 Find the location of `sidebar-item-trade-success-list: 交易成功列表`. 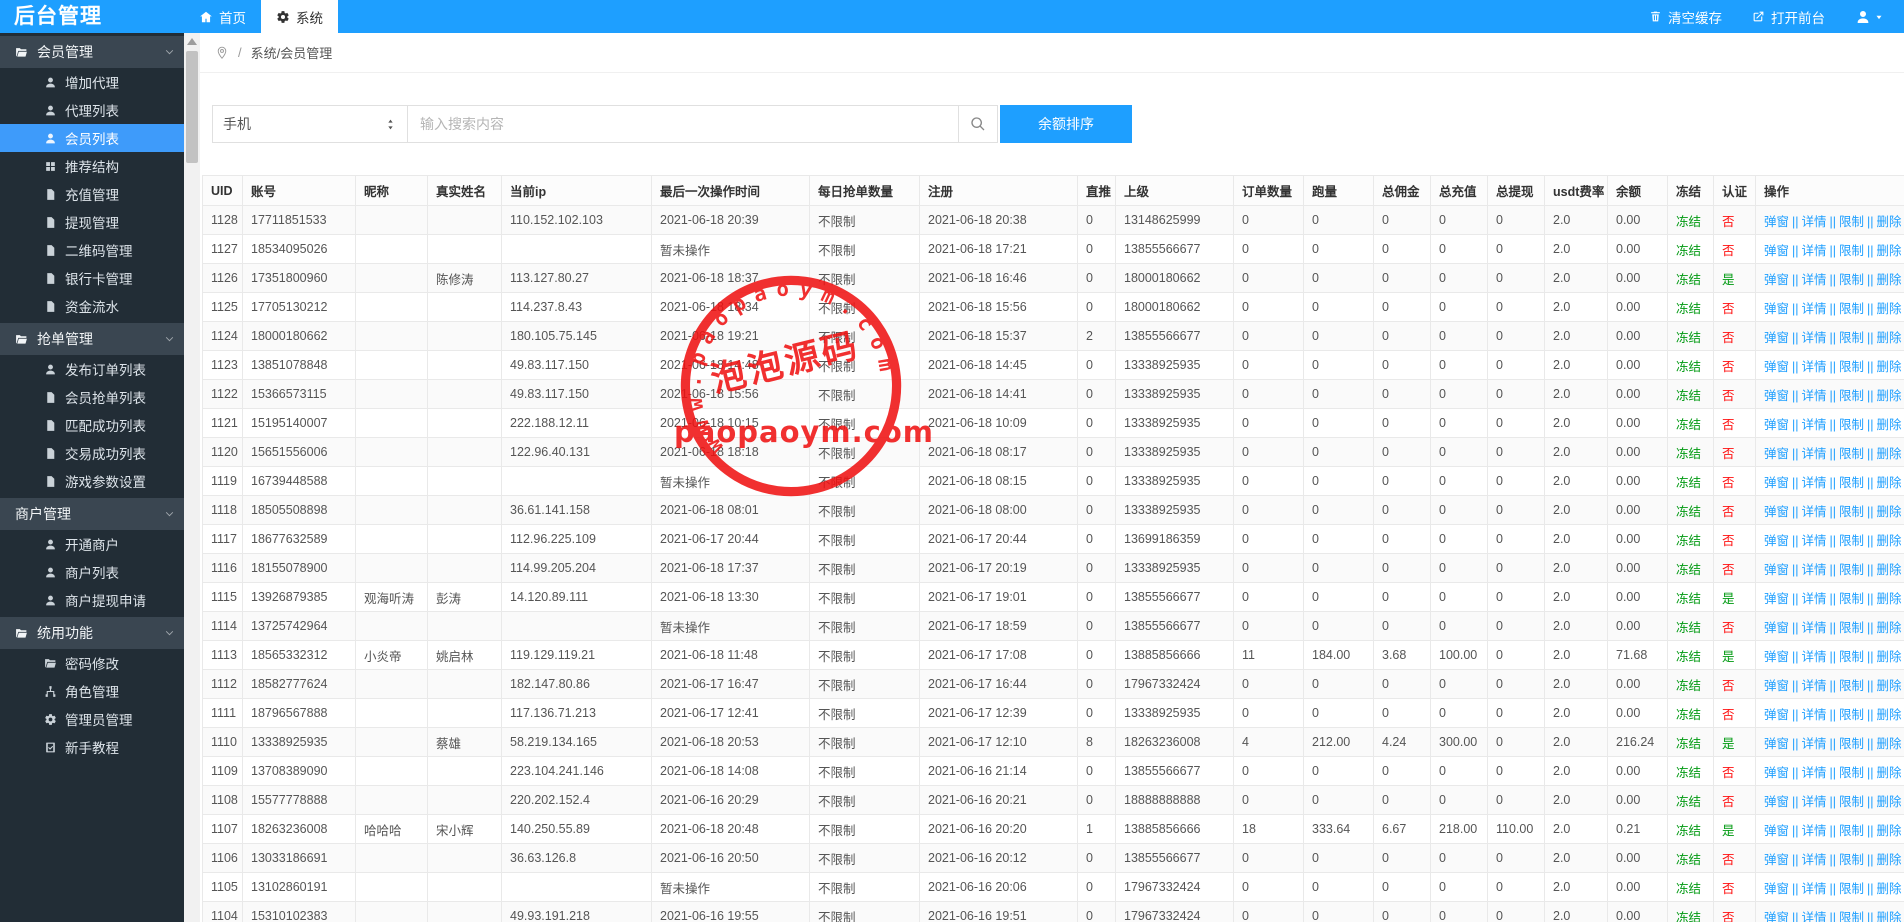

sidebar-item-trade-success-list: 交易成功列表 is located at coordinates (92, 453).